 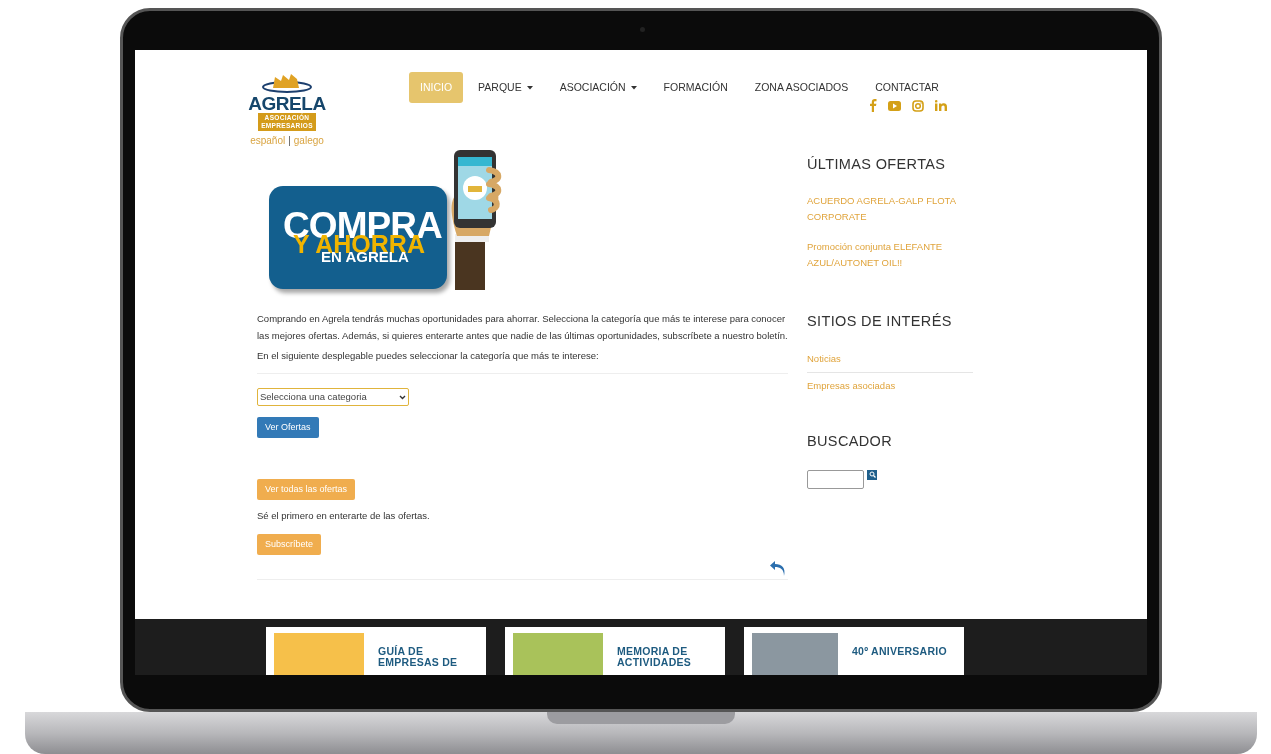 I want to click on footer-card: MEMORIA DE ACTIVIDADES, so click(x=615, y=651).